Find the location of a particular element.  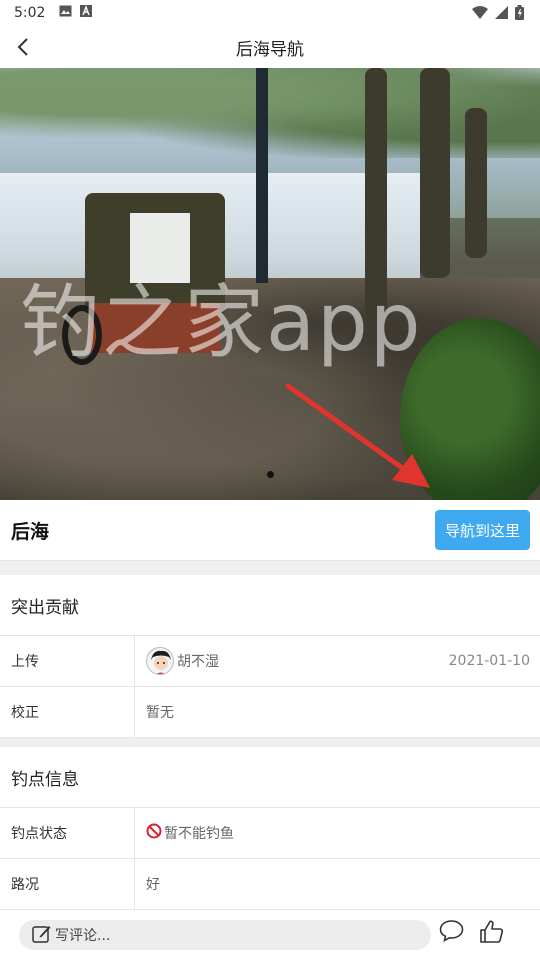

correction-label: 校正 is located at coordinates (67, 712).